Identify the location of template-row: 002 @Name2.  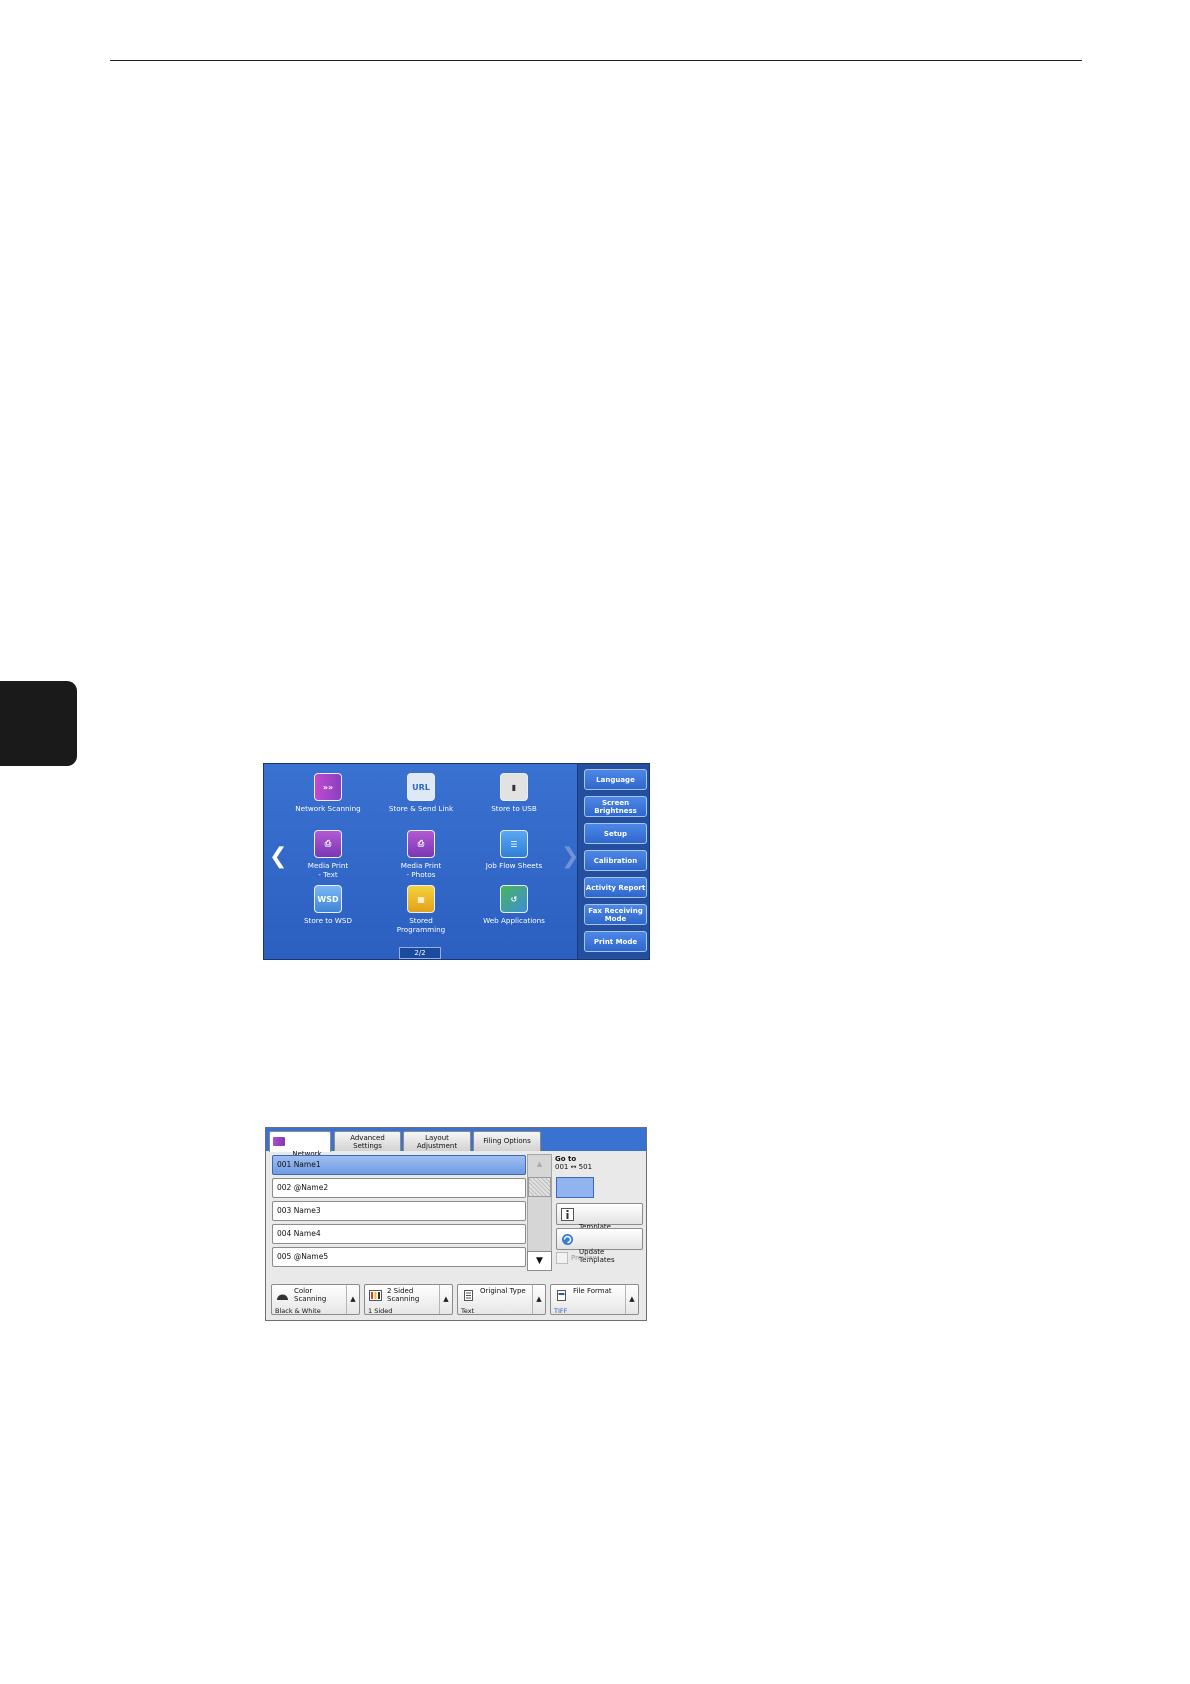
(399, 1188).